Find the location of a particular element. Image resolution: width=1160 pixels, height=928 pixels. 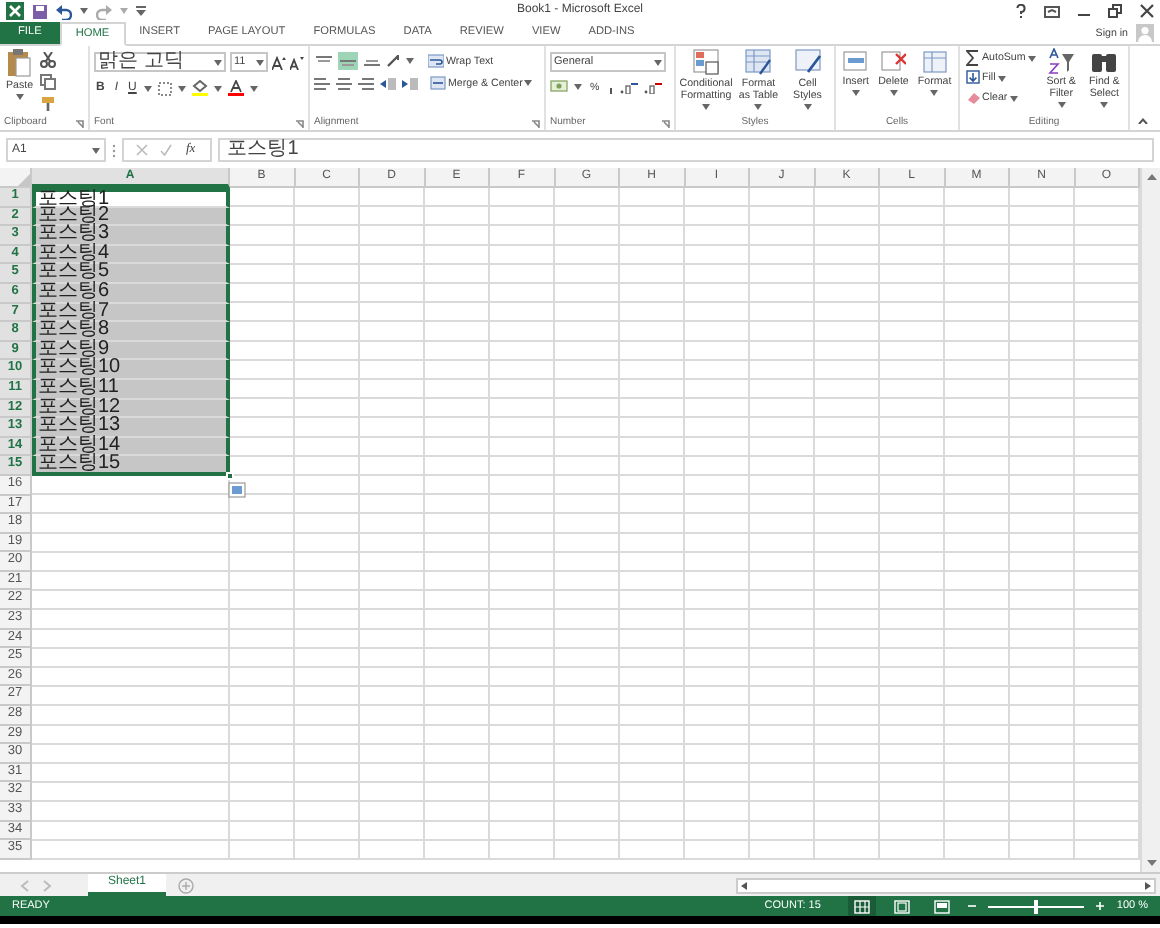

orientation-icon is located at coordinates (394, 61).